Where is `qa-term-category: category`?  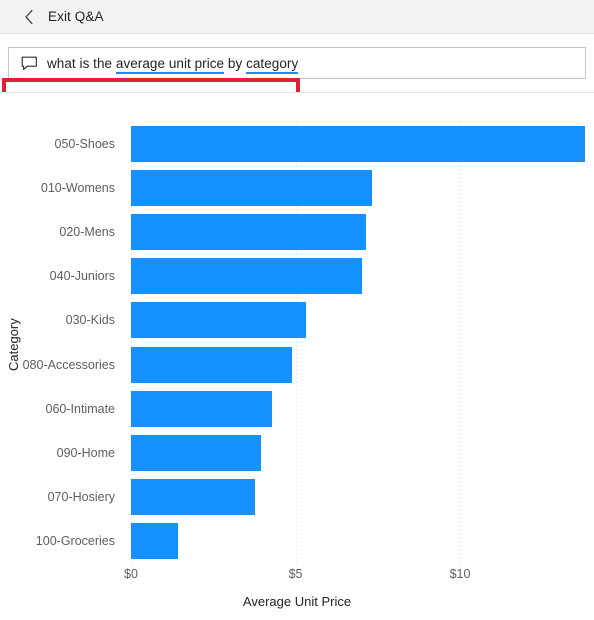 qa-term-category: category is located at coordinates (272, 64).